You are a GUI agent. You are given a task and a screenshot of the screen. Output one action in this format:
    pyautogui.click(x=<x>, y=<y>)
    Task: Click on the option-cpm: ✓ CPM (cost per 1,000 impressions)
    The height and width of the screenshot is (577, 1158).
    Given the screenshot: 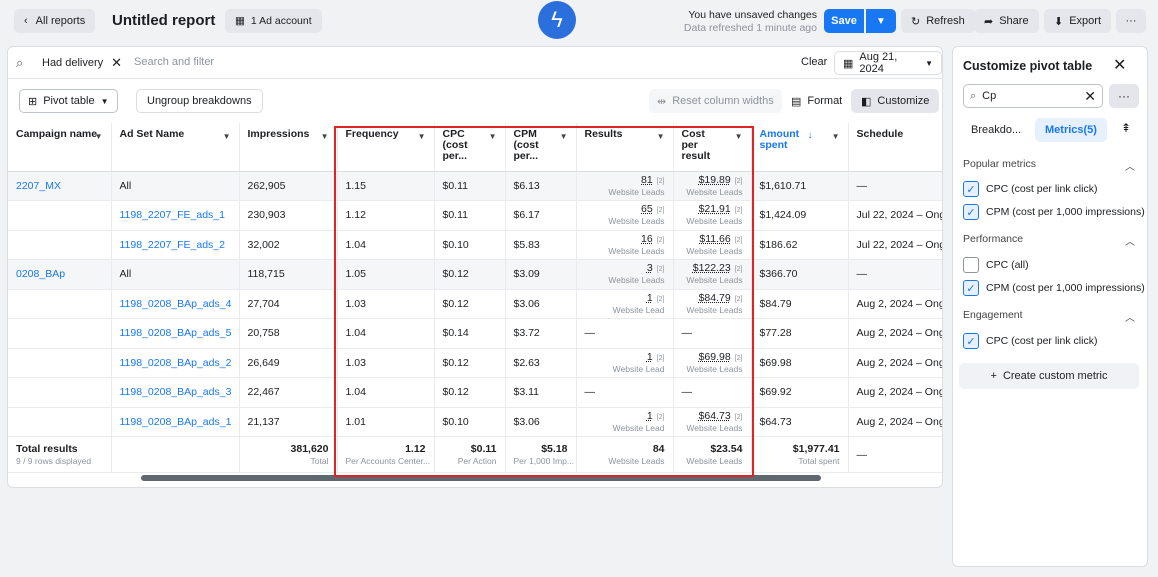 What is the action you would take?
    pyautogui.click(x=1054, y=212)
    